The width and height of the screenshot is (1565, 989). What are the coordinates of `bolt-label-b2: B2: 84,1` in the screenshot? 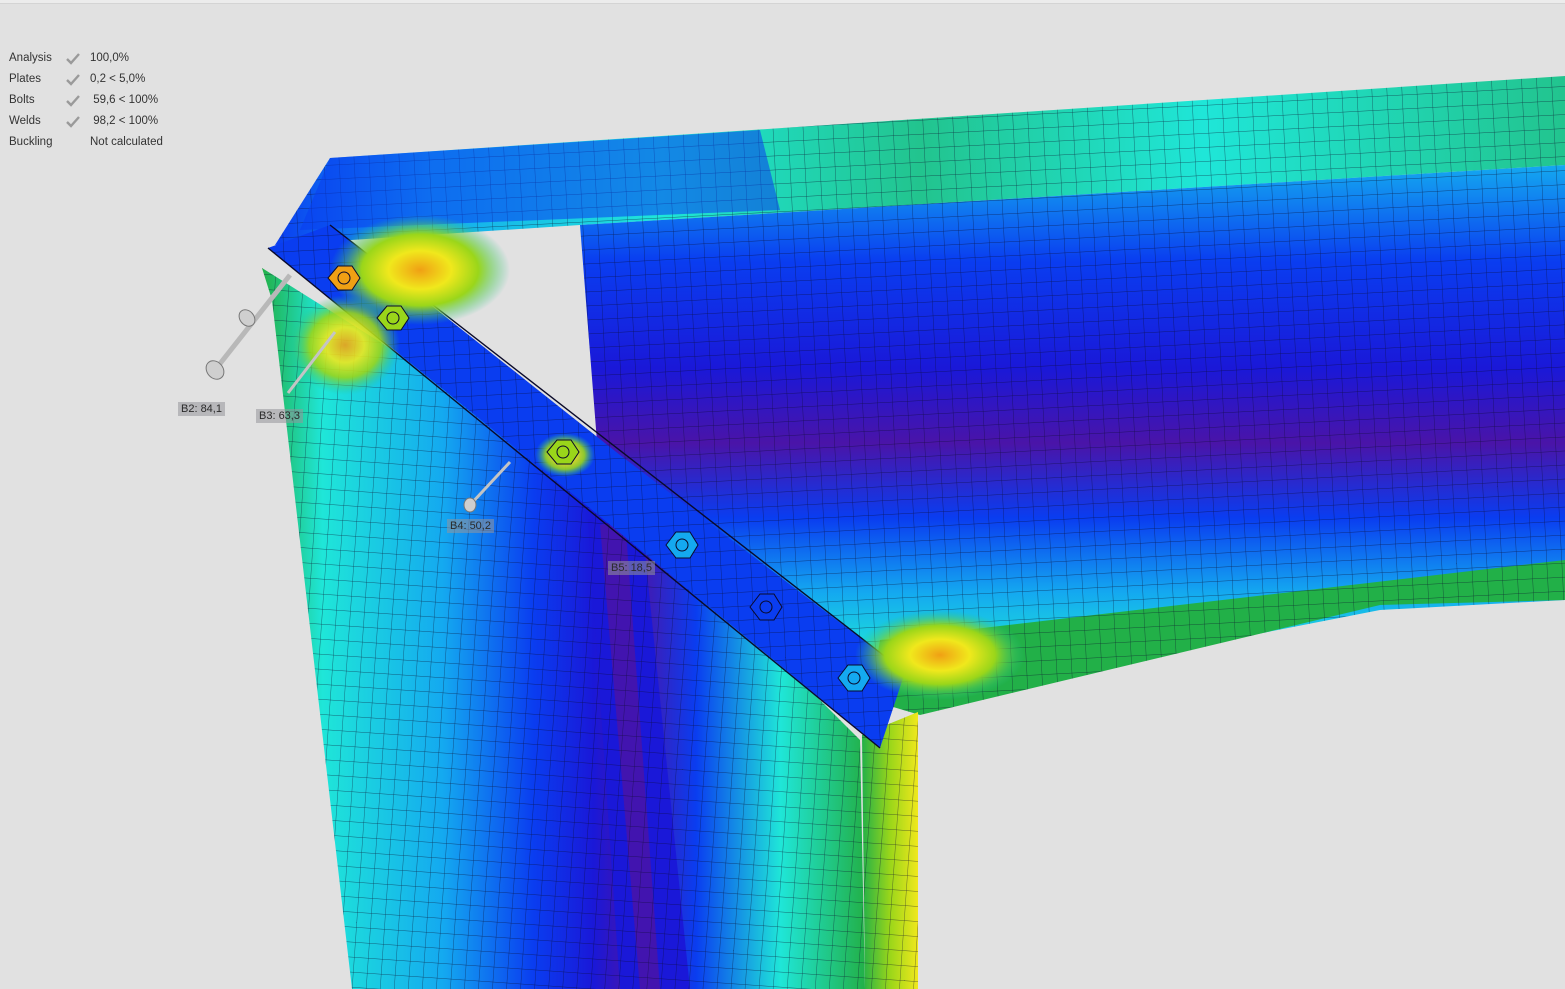 It's located at (201, 409).